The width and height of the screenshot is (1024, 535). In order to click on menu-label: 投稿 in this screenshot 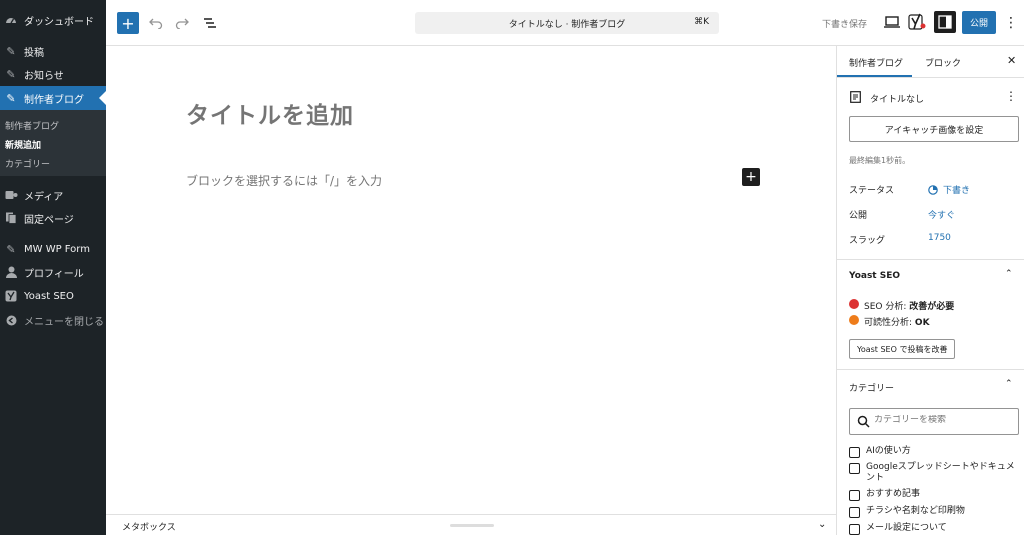, I will do `click(34, 53)`.